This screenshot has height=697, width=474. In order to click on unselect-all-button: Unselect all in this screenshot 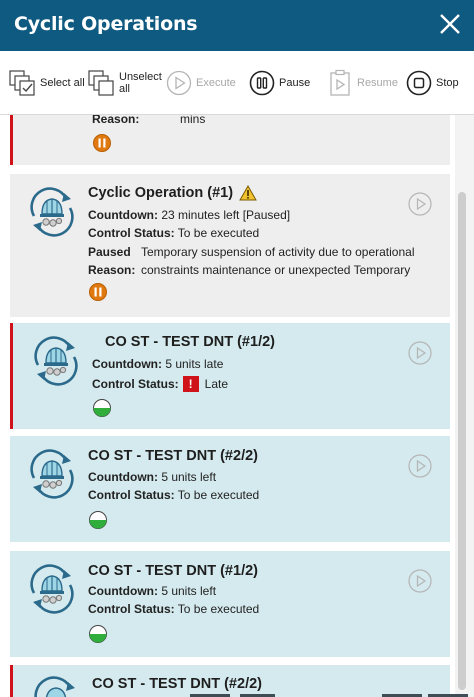, I will do `click(124, 83)`.